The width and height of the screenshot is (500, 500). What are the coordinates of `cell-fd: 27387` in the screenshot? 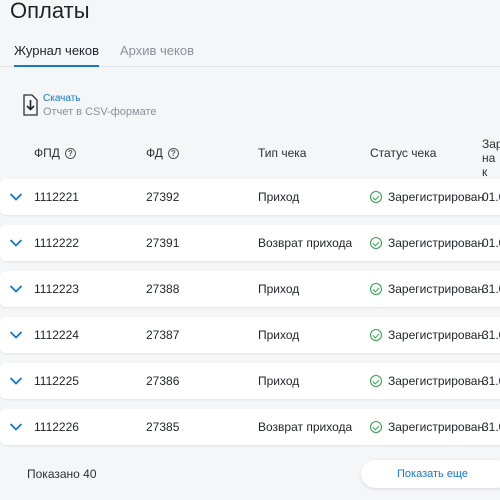 It's located at (163, 335).